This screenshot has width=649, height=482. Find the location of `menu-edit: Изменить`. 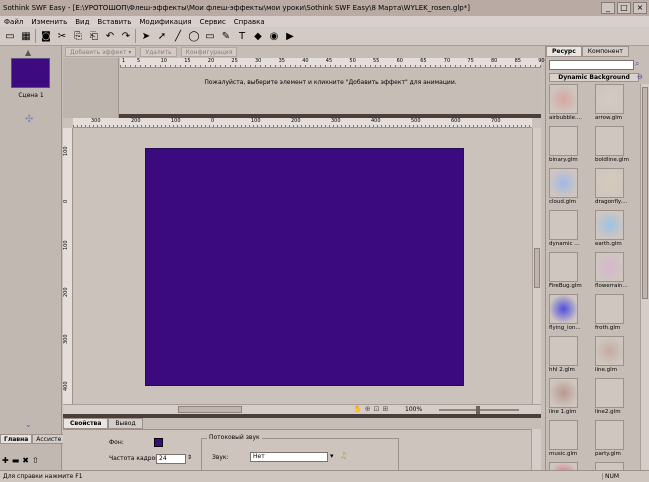

menu-edit: Изменить is located at coordinates (49, 22).